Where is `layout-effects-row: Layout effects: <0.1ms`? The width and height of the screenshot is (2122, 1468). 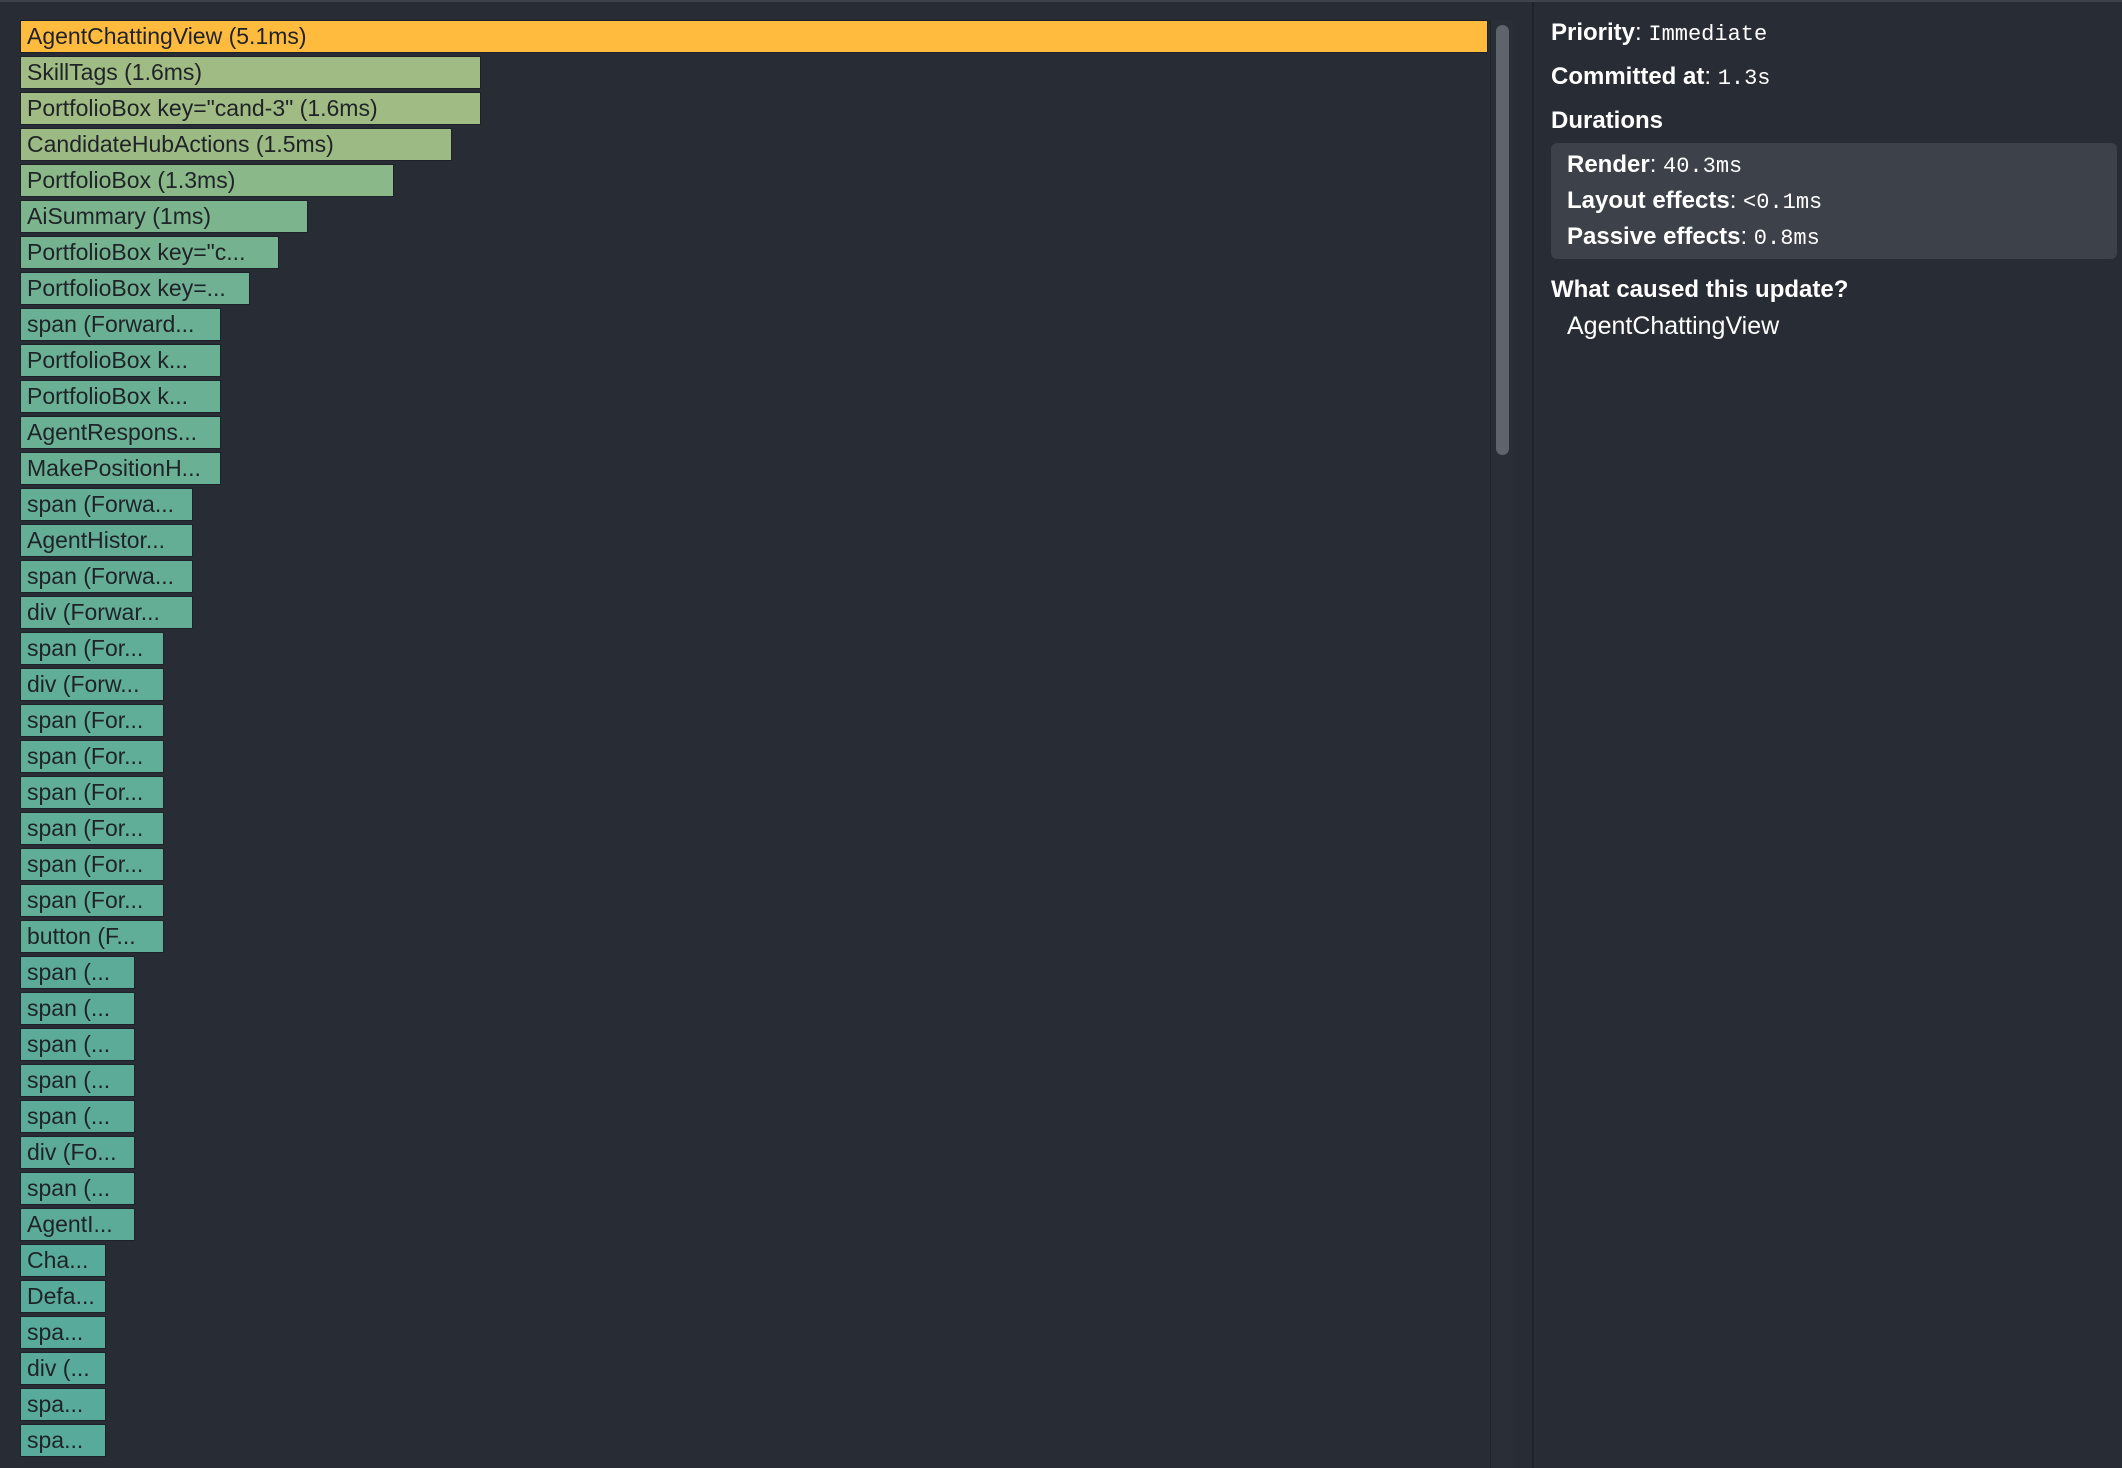
layout-effects-row: Layout effects: <0.1ms is located at coordinates (1694, 201).